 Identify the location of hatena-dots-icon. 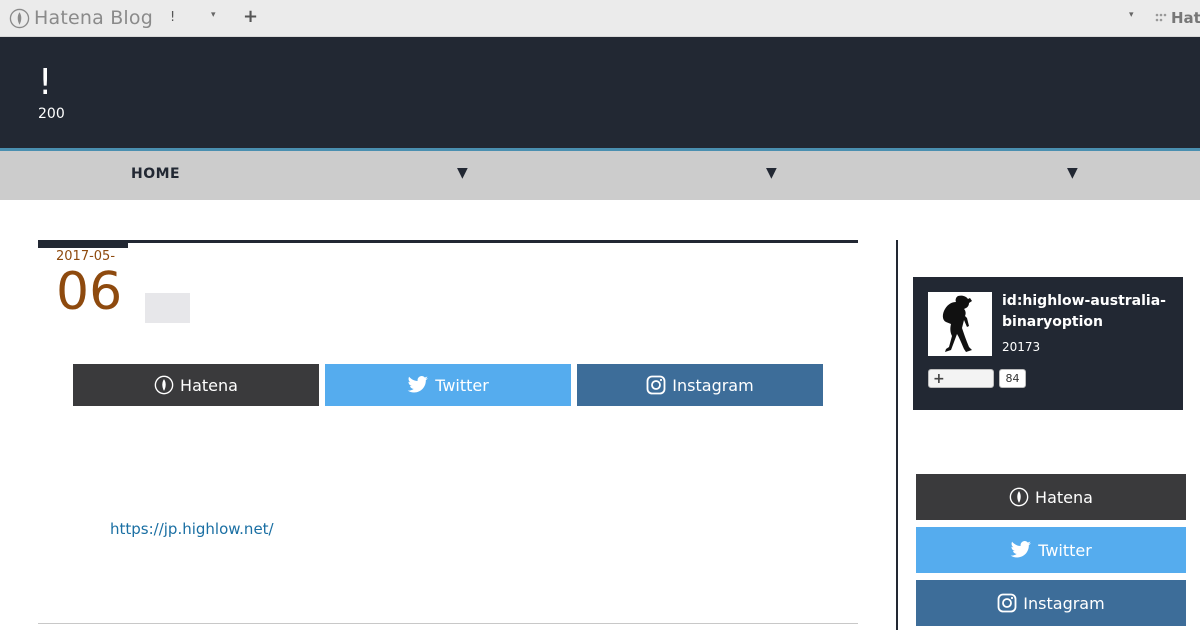
(1161, 17).